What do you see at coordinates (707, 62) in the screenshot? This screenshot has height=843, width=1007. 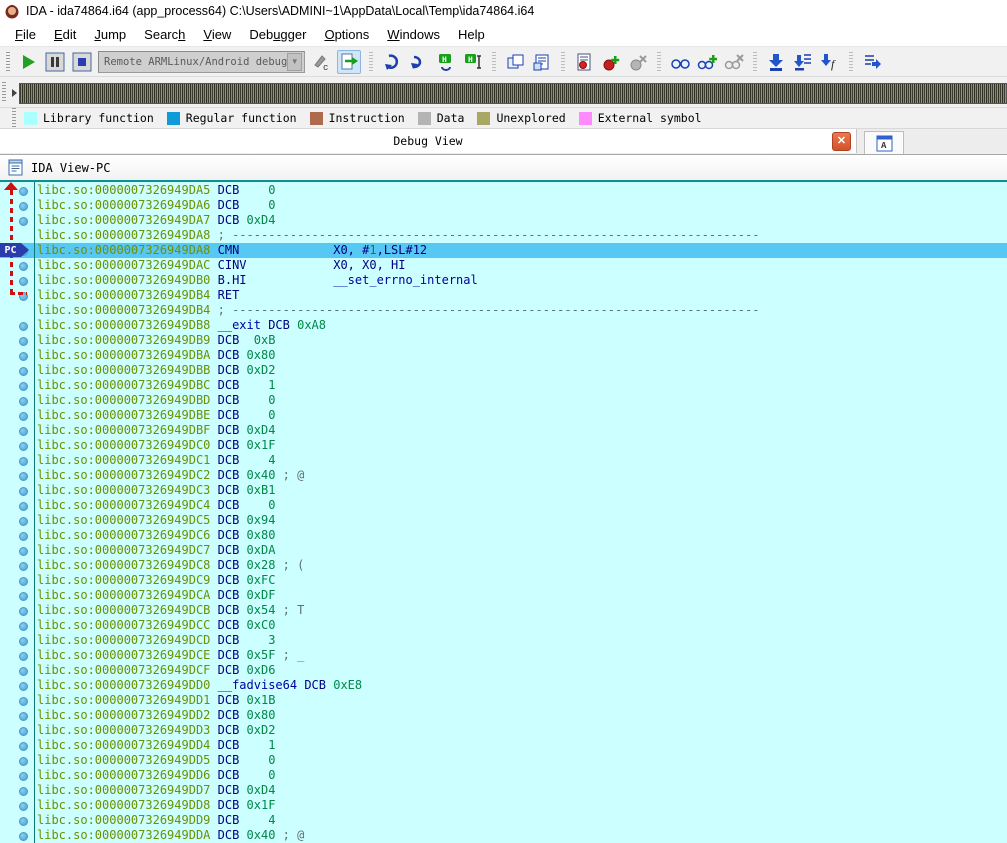 I see `add-watch-icon` at bounding box center [707, 62].